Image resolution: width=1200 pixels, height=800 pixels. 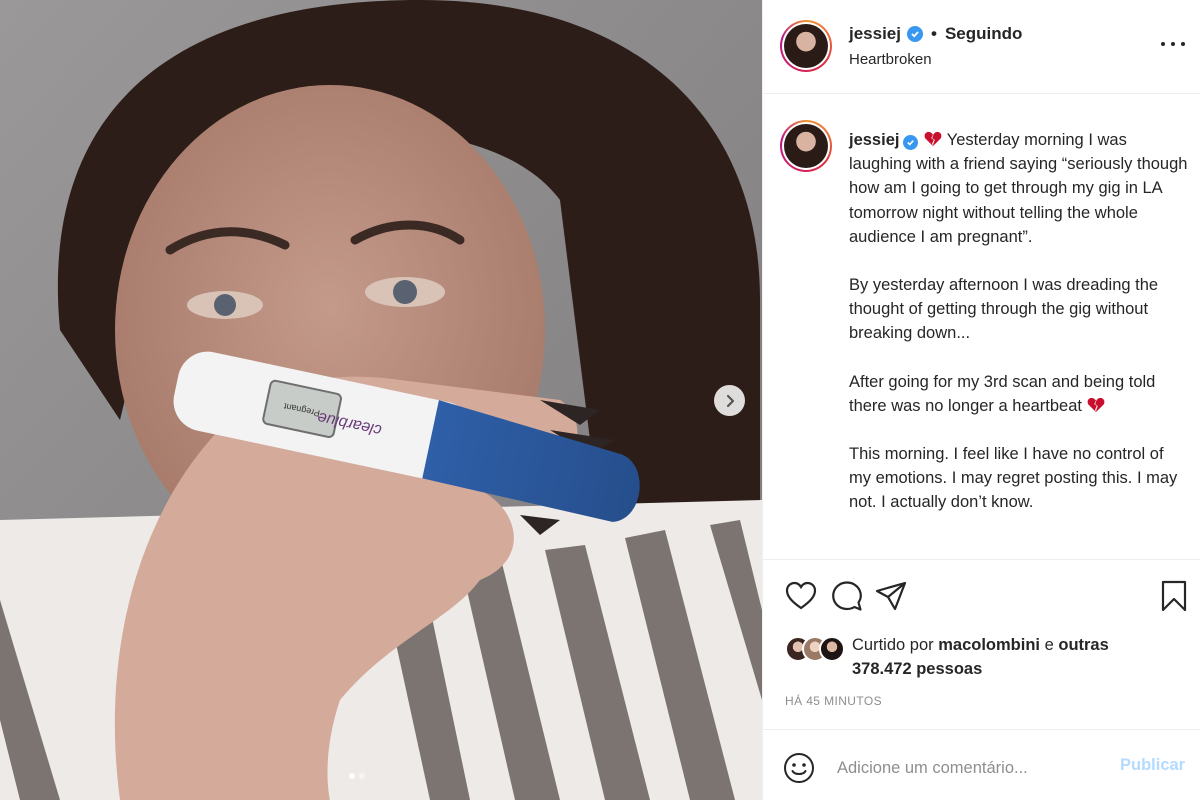 I want to click on bookmark-icon, so click(x=1174, y=596).